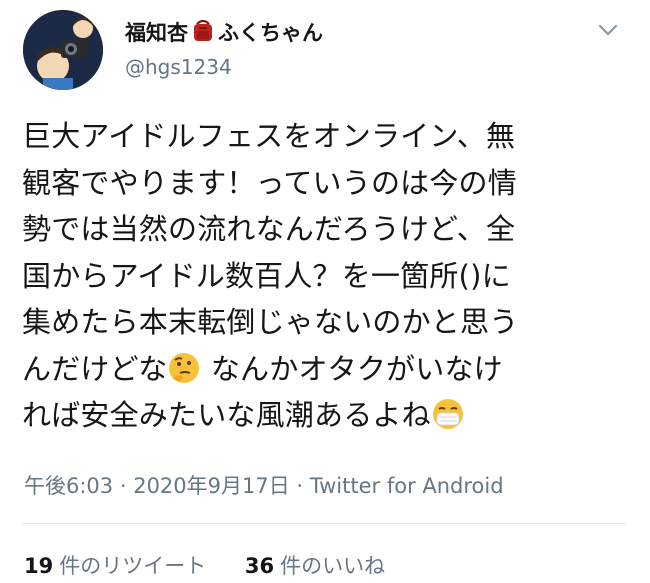  I want to click on red-backpack-icon, so click(203, 32).